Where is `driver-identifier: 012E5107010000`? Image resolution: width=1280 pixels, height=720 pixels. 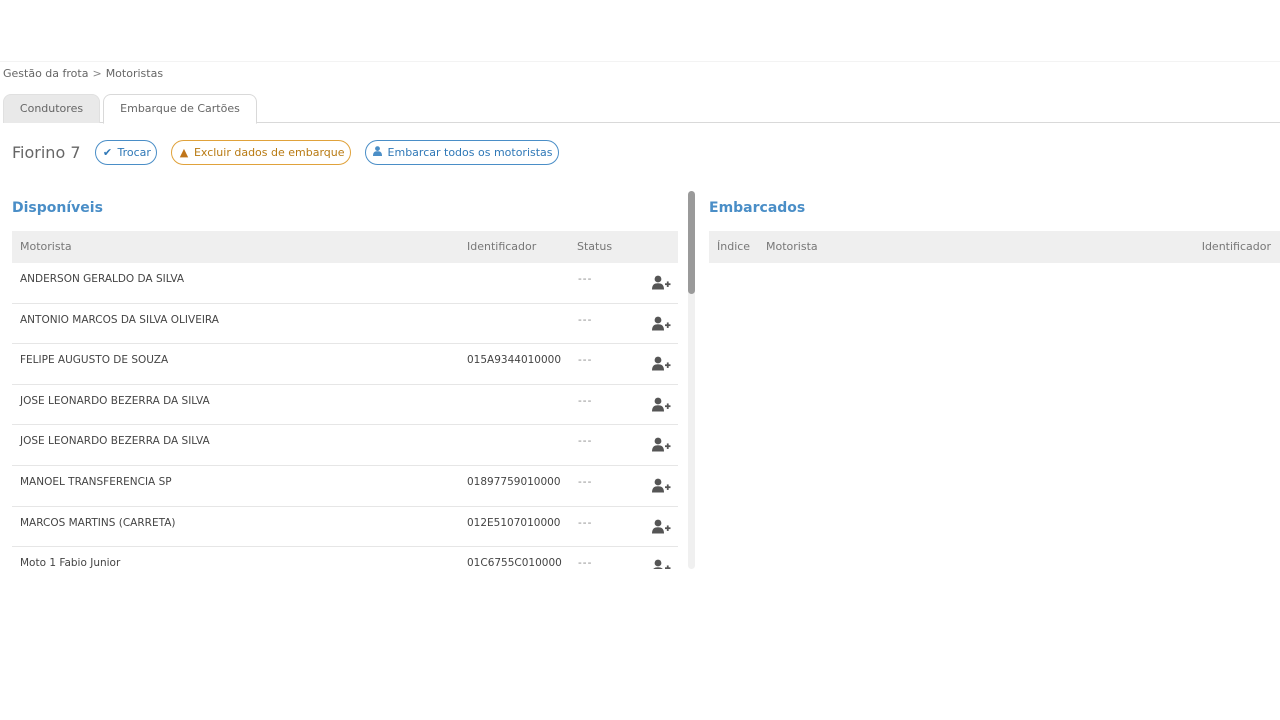 driver-identifier: 012E5107010000 is located at coordinates (514, 522).